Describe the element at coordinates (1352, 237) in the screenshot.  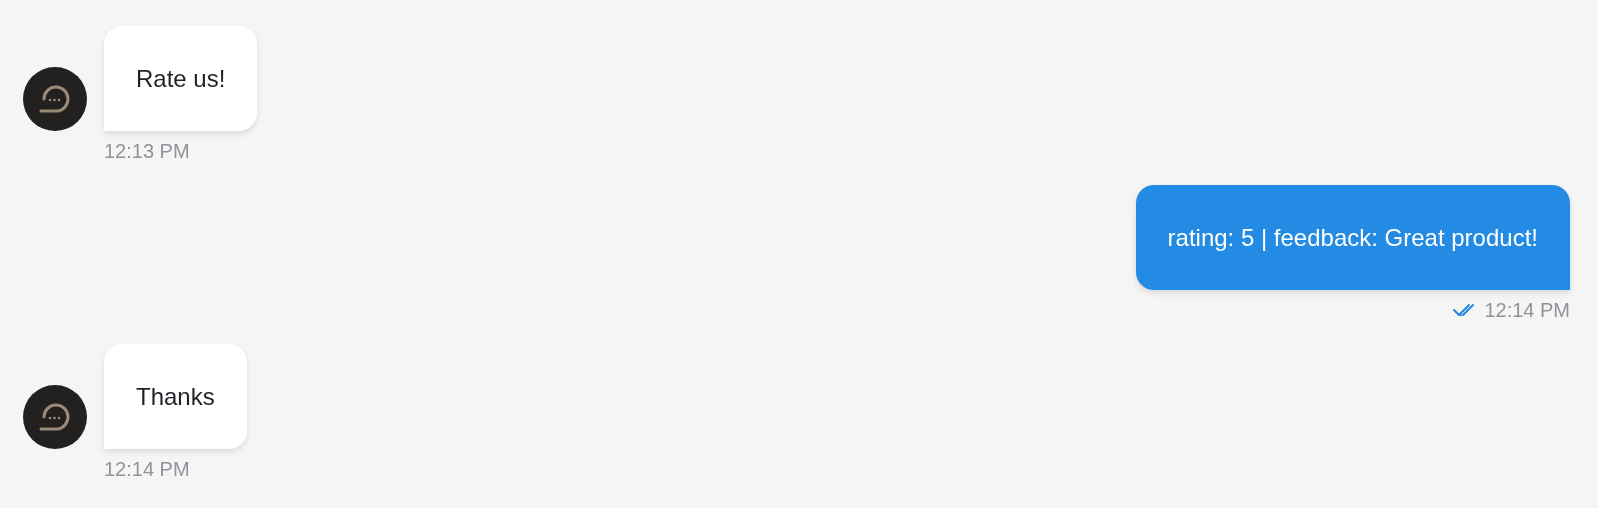
I see `message-bubble: rating: 5 | feedback: Great product!` at that location.